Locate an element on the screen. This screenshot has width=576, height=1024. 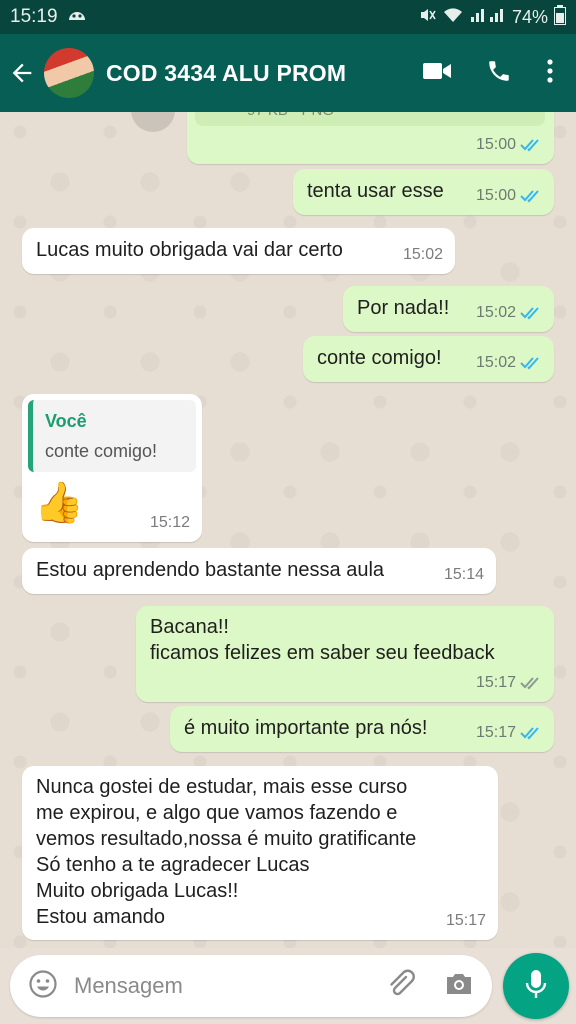
voice-call-icon is located at coordinates (499, 73).